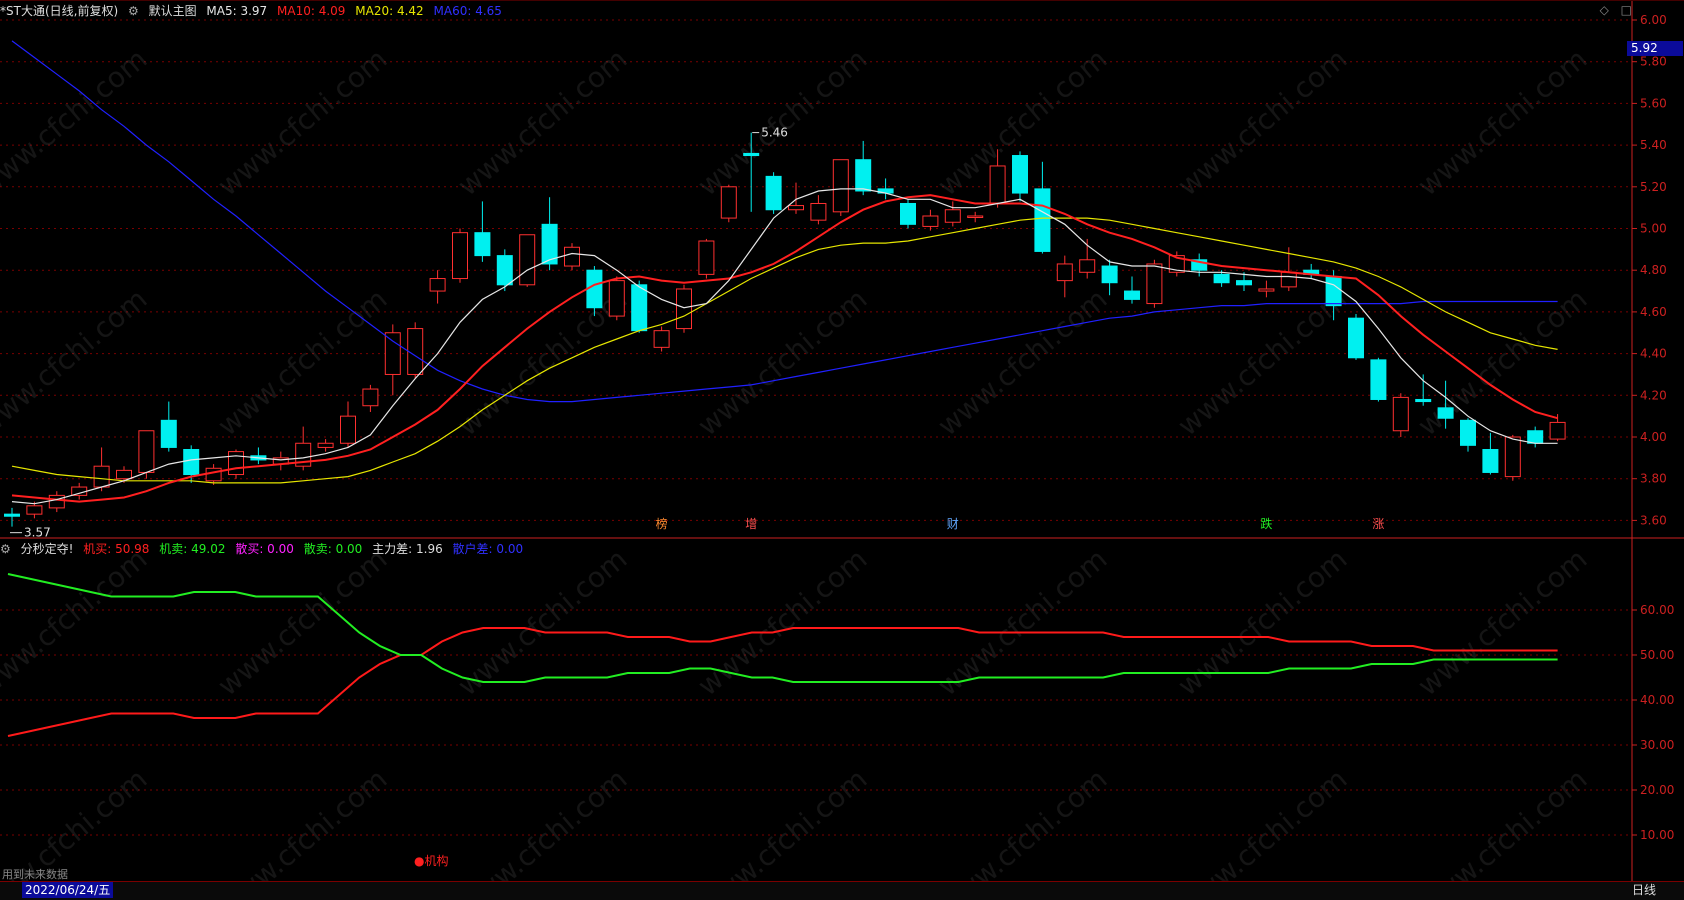 The width and height of the screenshot is (1684, 900). I want to click on stock-title: *ST大通(日线,前复权), so click(59, 11).